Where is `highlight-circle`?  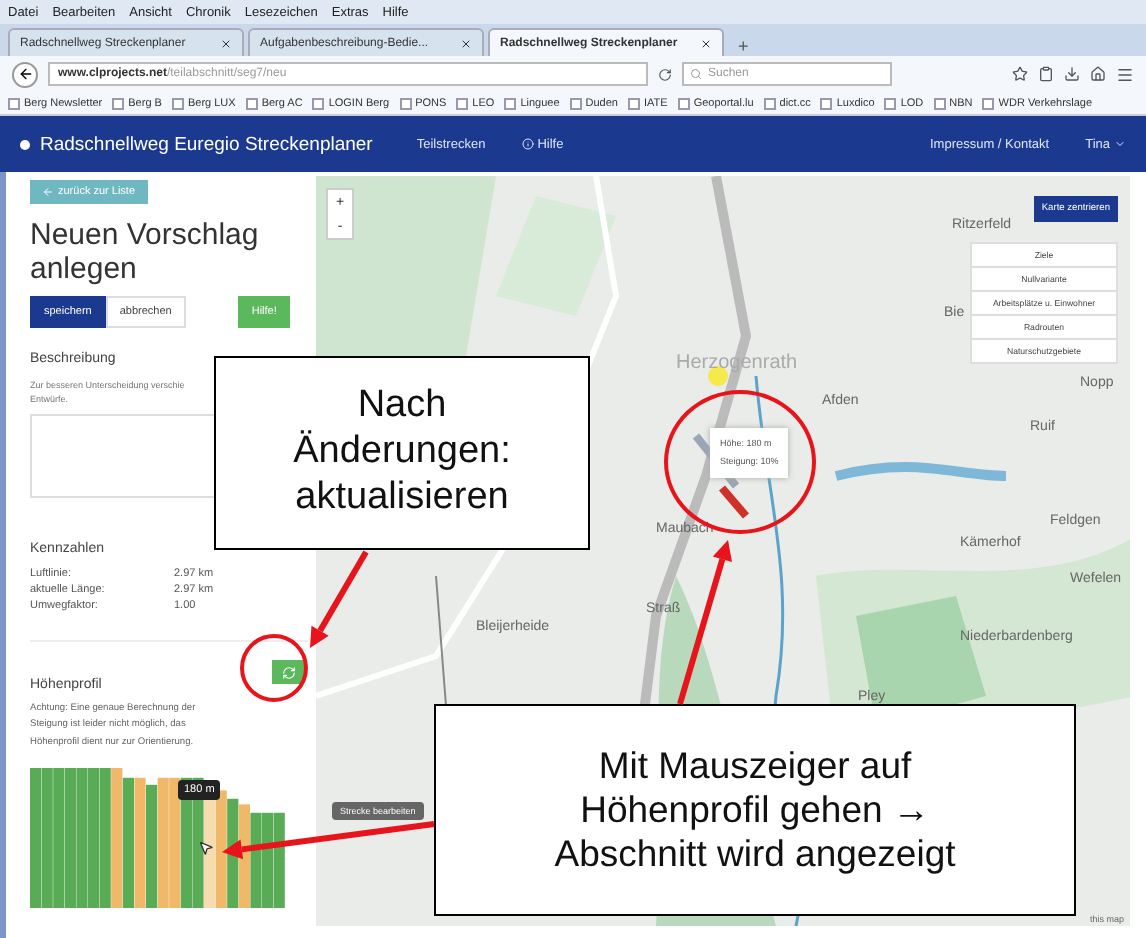 highlight-circle is located at coordinates (274, 668).